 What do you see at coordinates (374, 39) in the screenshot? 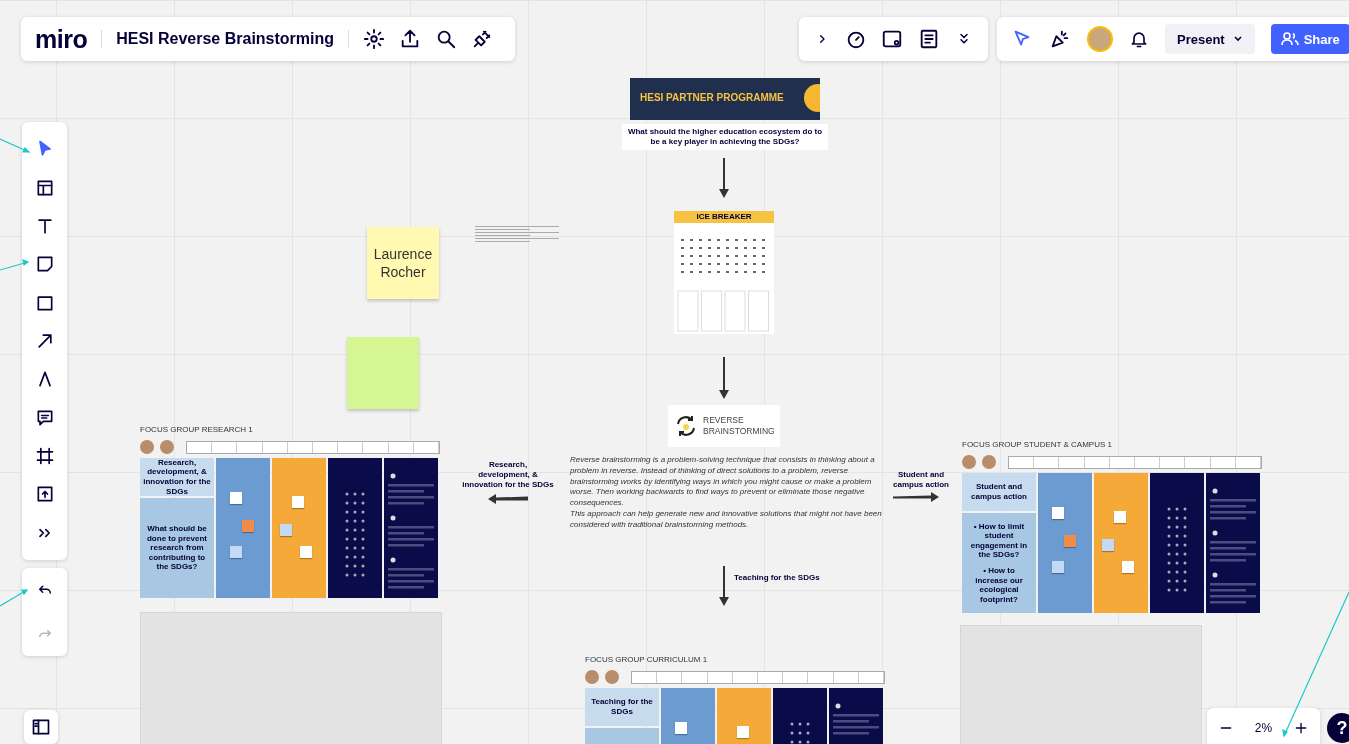
I see `settings-icon` at bounding box center [374, 39].